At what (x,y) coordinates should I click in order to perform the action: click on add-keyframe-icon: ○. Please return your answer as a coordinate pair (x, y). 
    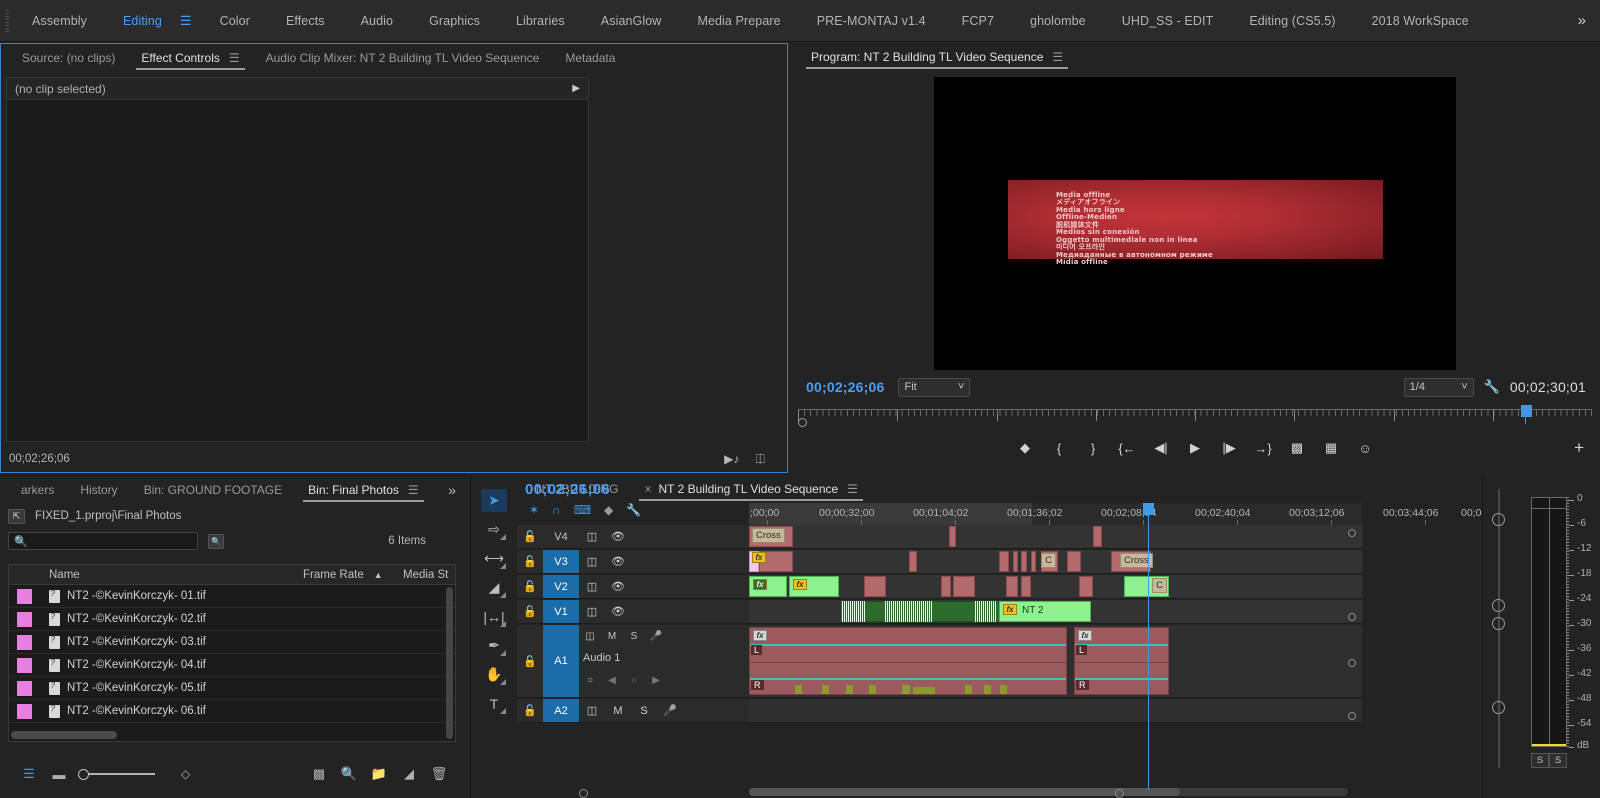
    Looking at the image, I should click on (634, 680).